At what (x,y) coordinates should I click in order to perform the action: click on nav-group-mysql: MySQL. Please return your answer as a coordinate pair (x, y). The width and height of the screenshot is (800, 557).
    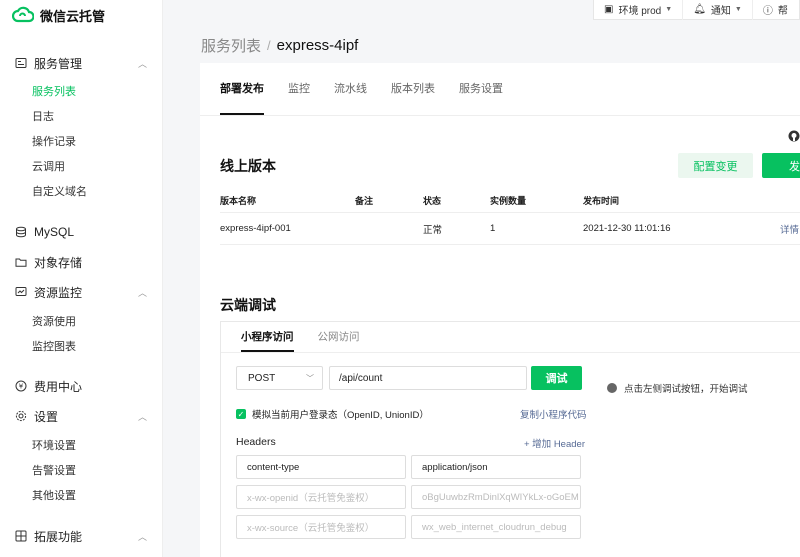
    Looking at the image, I should click on (81, 232).